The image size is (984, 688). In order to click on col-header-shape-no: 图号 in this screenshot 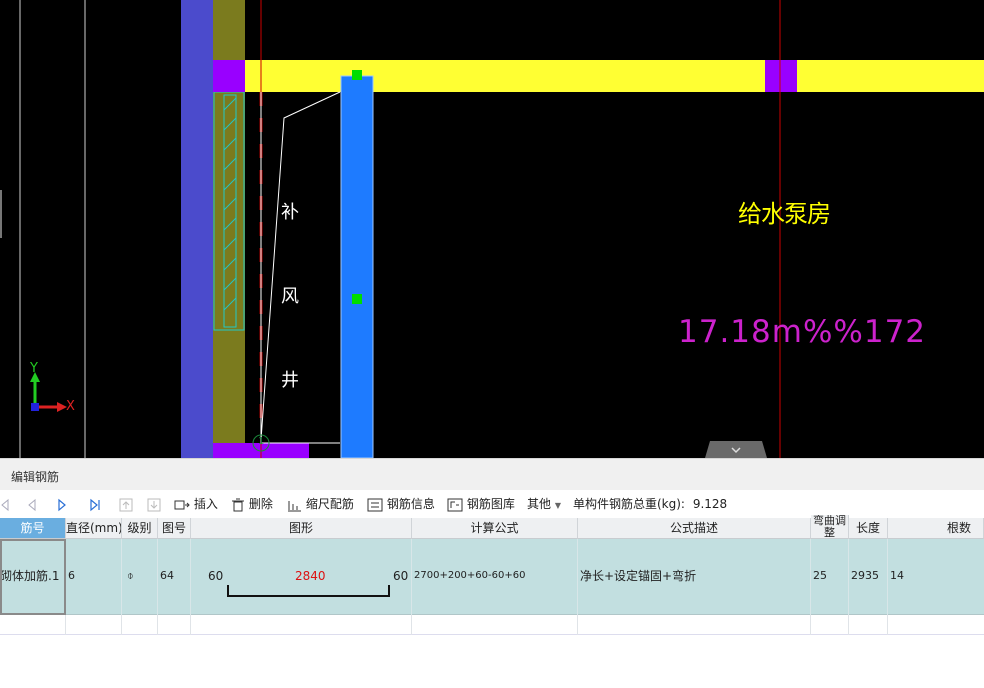, I will do `click(174, 528)`.